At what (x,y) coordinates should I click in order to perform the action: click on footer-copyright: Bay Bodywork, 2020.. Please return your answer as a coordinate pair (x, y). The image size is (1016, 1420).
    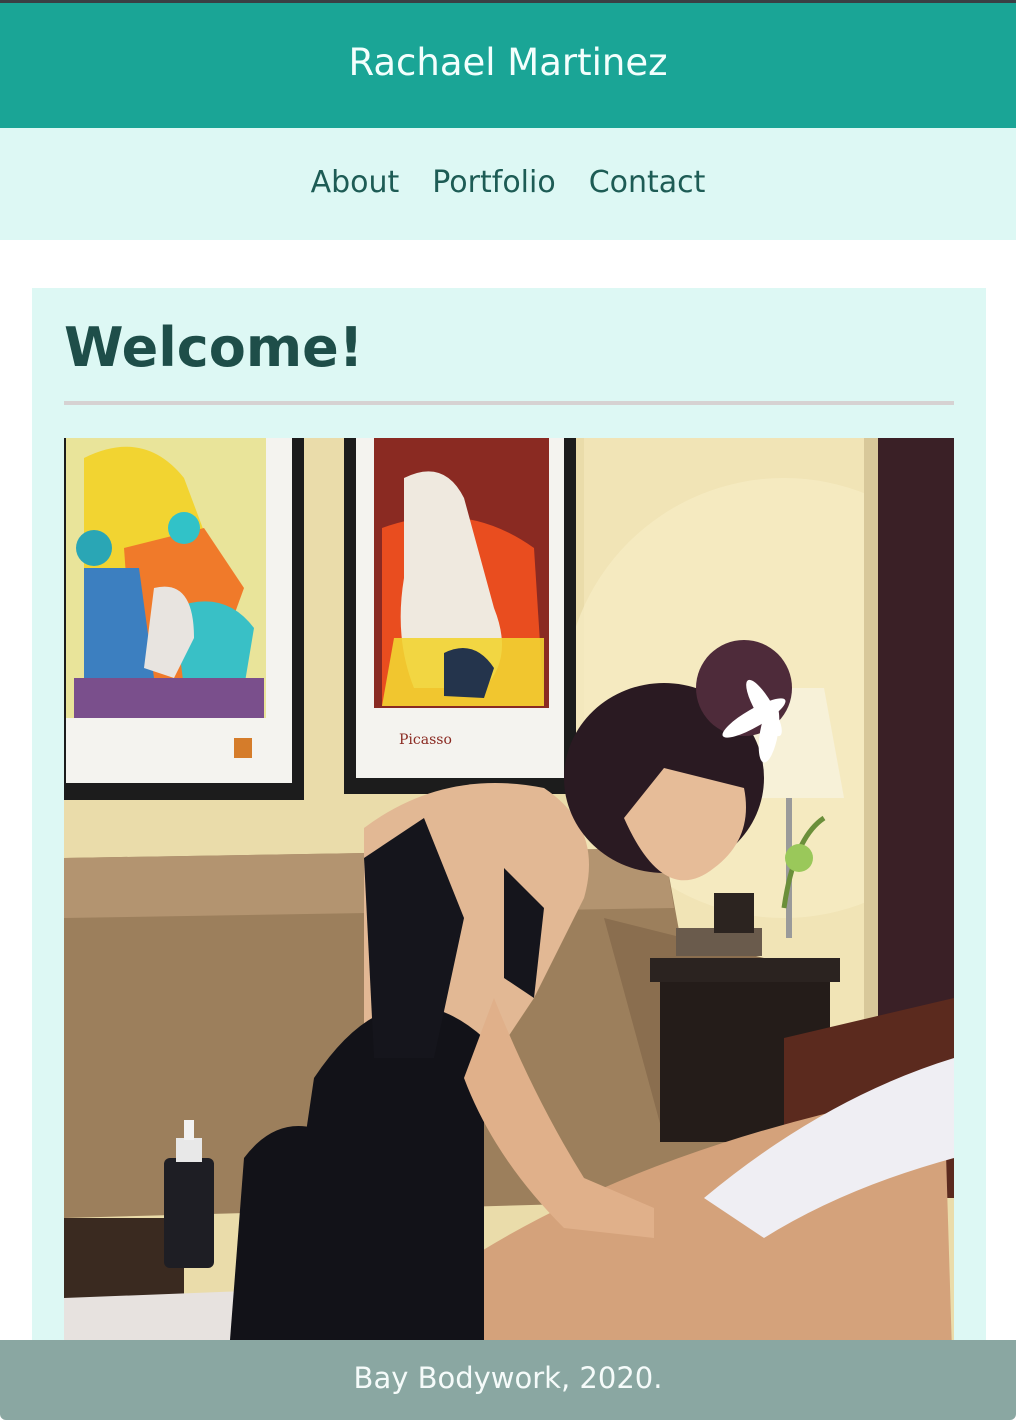
    Looking at the image, I should click on (508, 1378).